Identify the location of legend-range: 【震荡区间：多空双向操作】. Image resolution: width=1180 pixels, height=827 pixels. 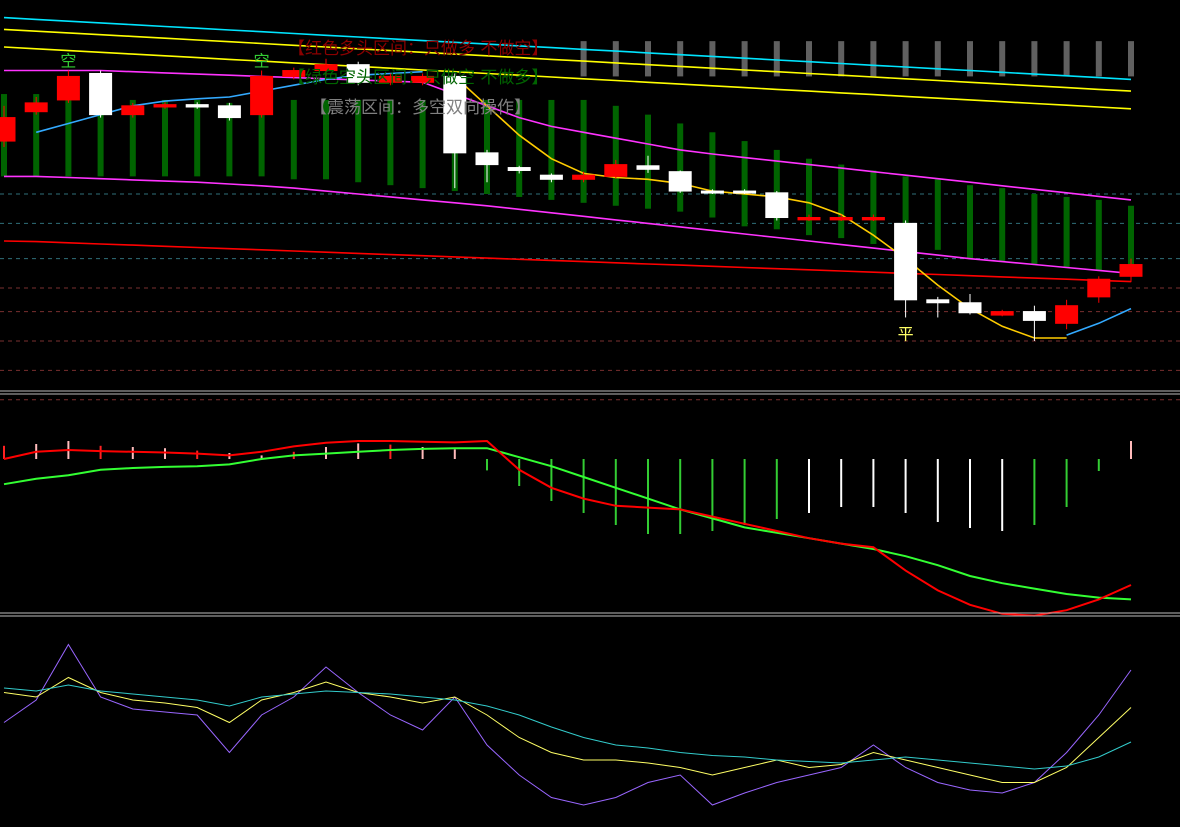
(420, 108).